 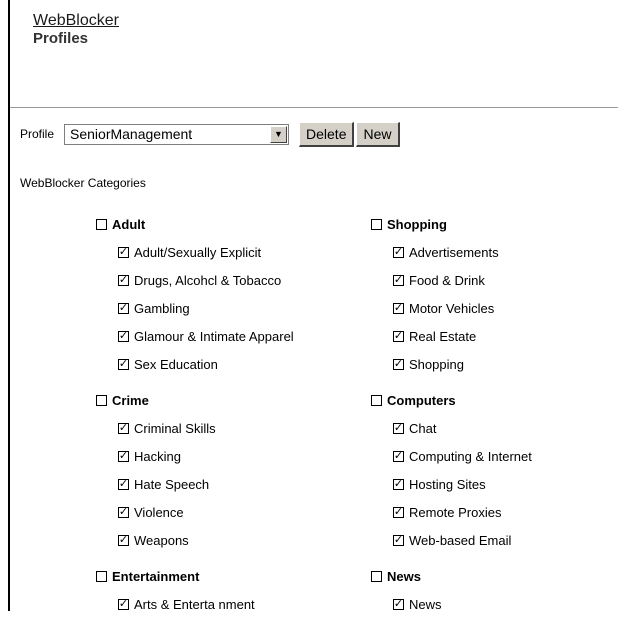 What do you see at coordinates (130, 400) in the screenshot?
I see `group-label: Crime` at bounding box center [130, 400].